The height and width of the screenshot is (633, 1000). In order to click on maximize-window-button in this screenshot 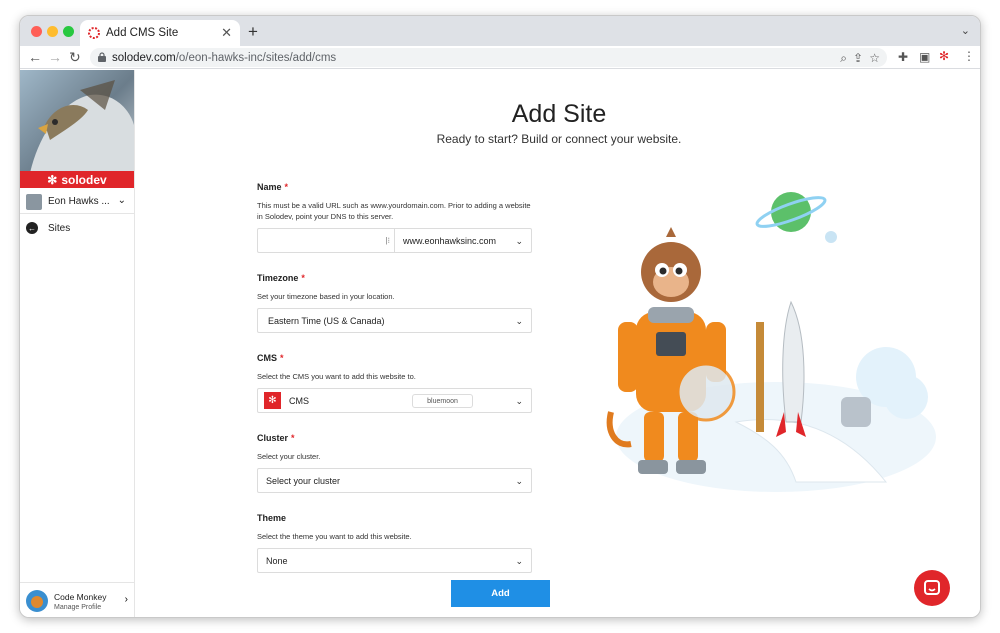, I will do `click(68, 31)`.